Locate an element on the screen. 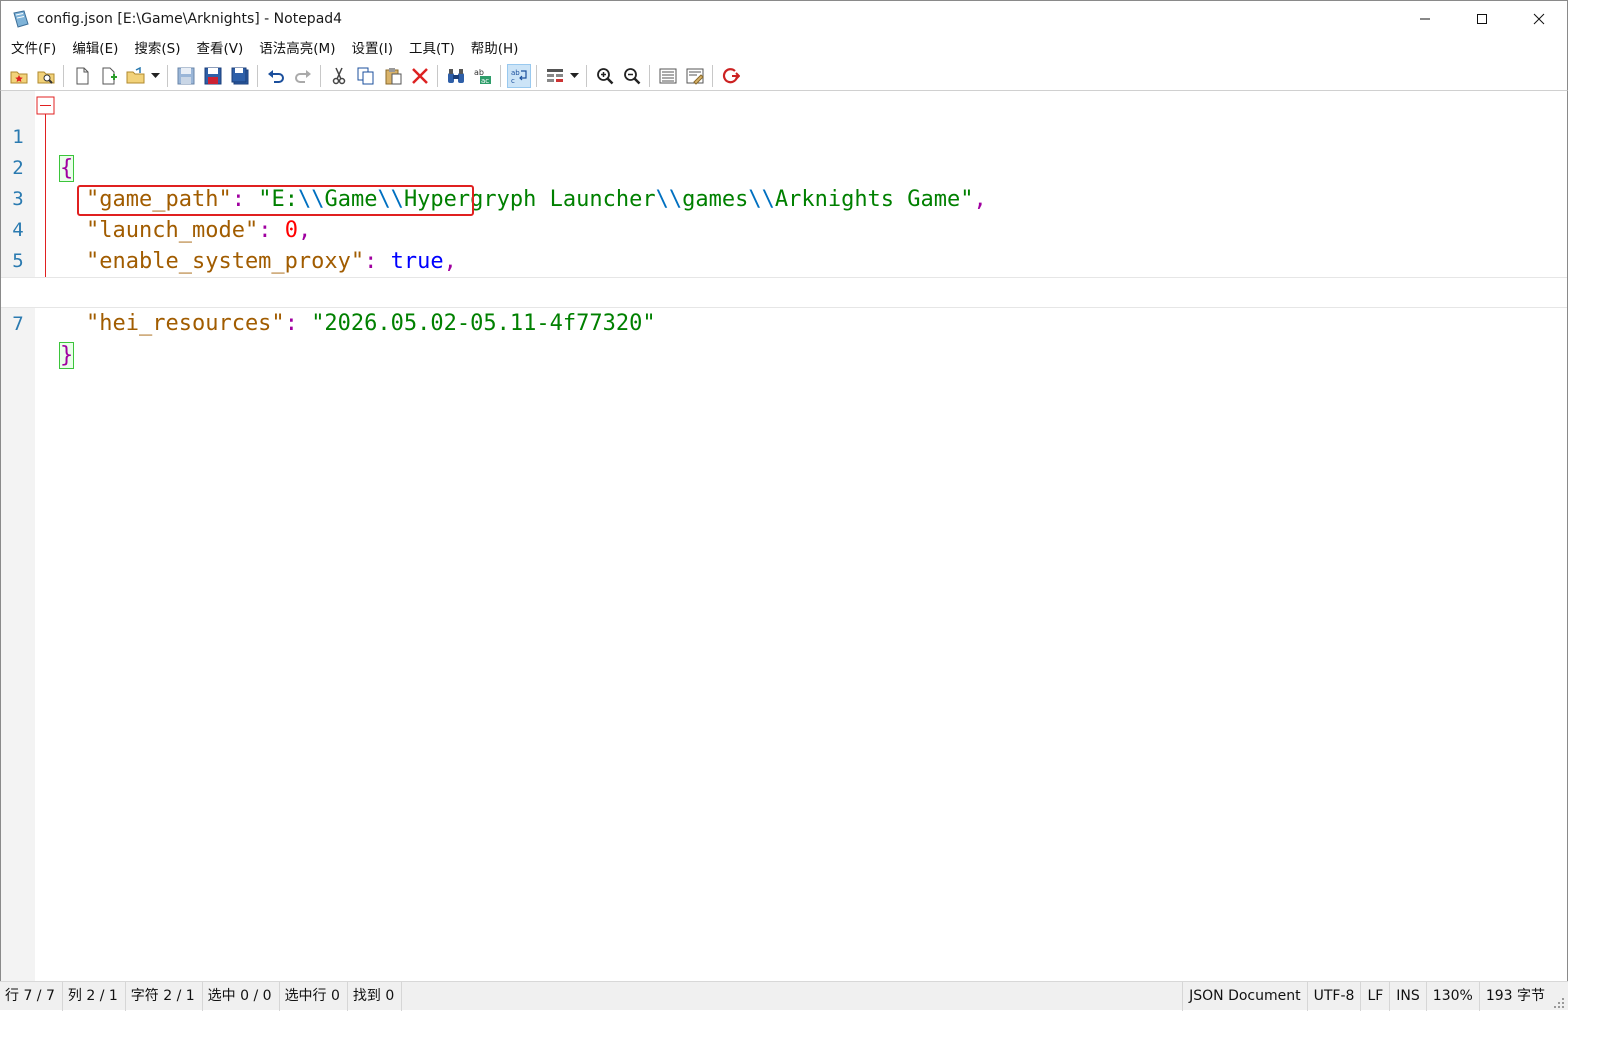 This screenshot has height=1037, width=1610. replace-button: ab ac is located at coordinates (483, 76).